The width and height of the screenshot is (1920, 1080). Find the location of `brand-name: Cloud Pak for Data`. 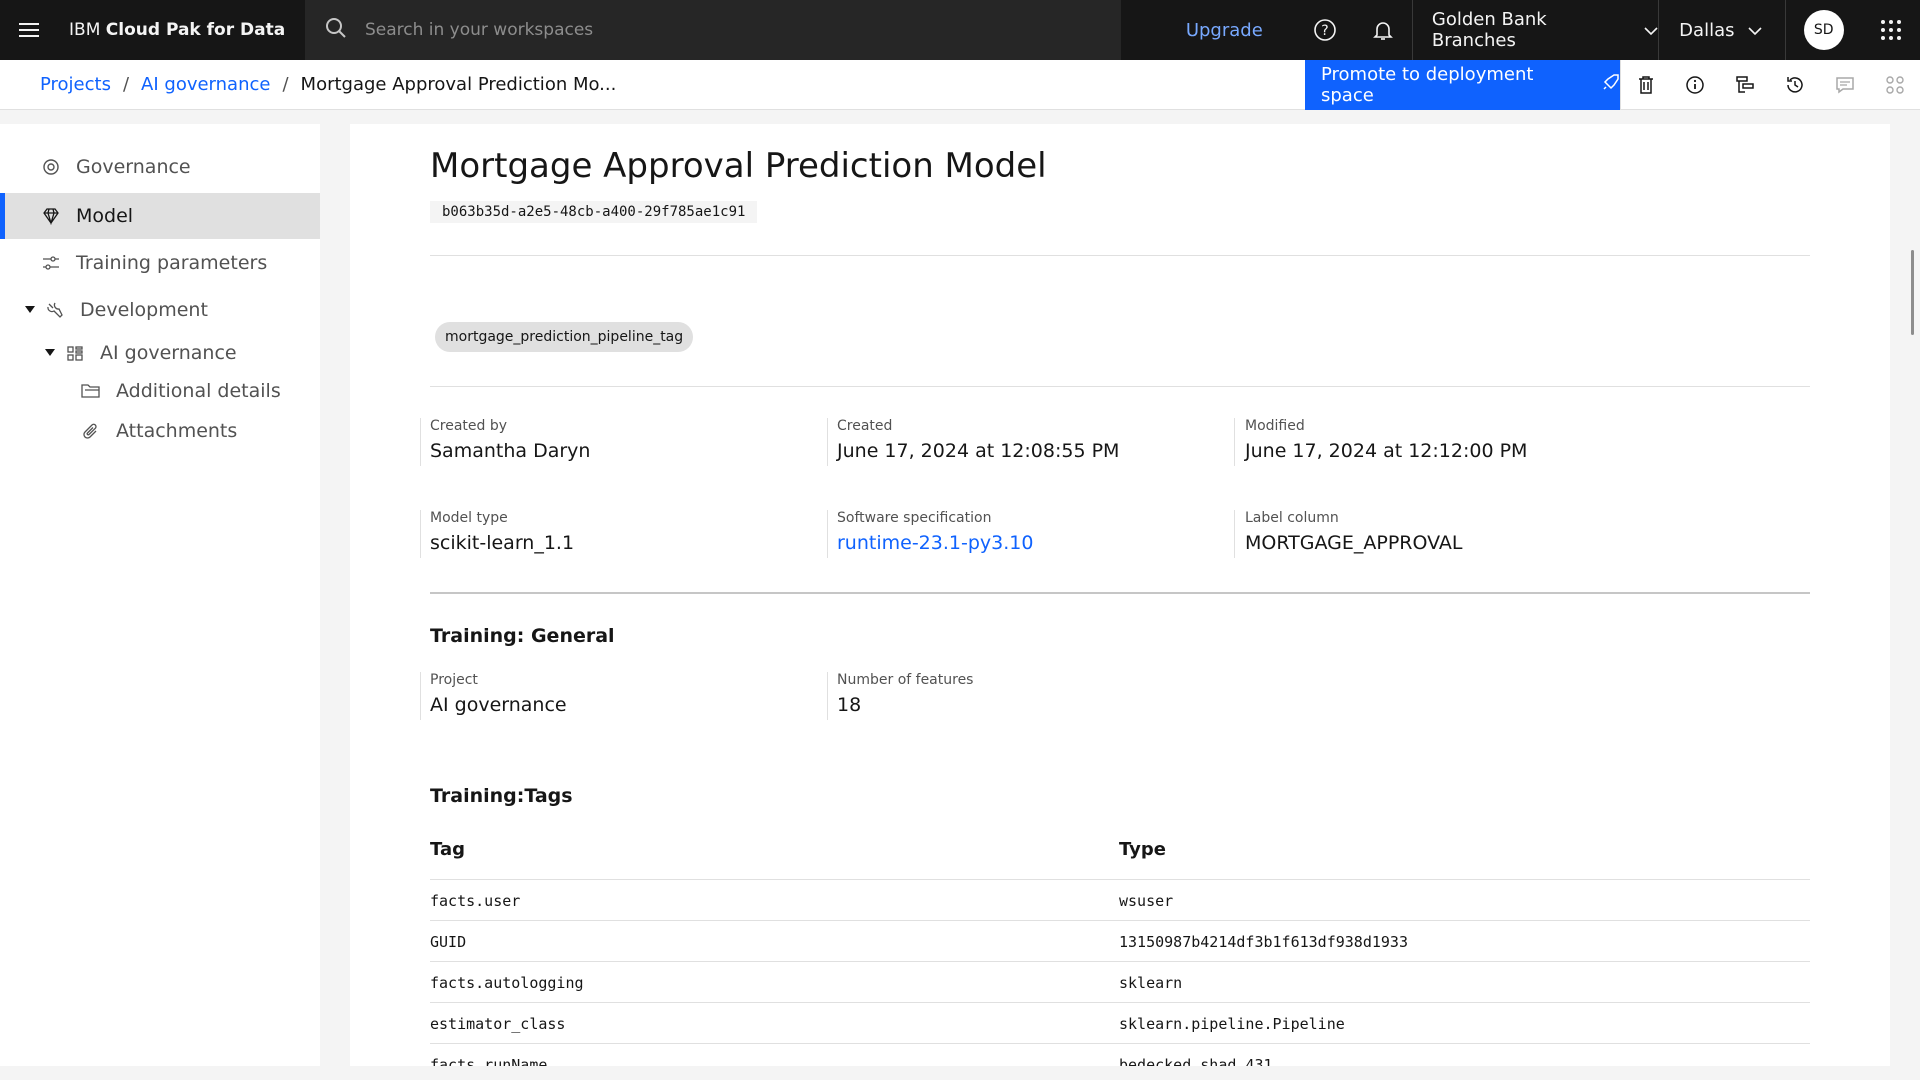

brand-name: Cloud Pak for Data is located at coordinates (195, 30).